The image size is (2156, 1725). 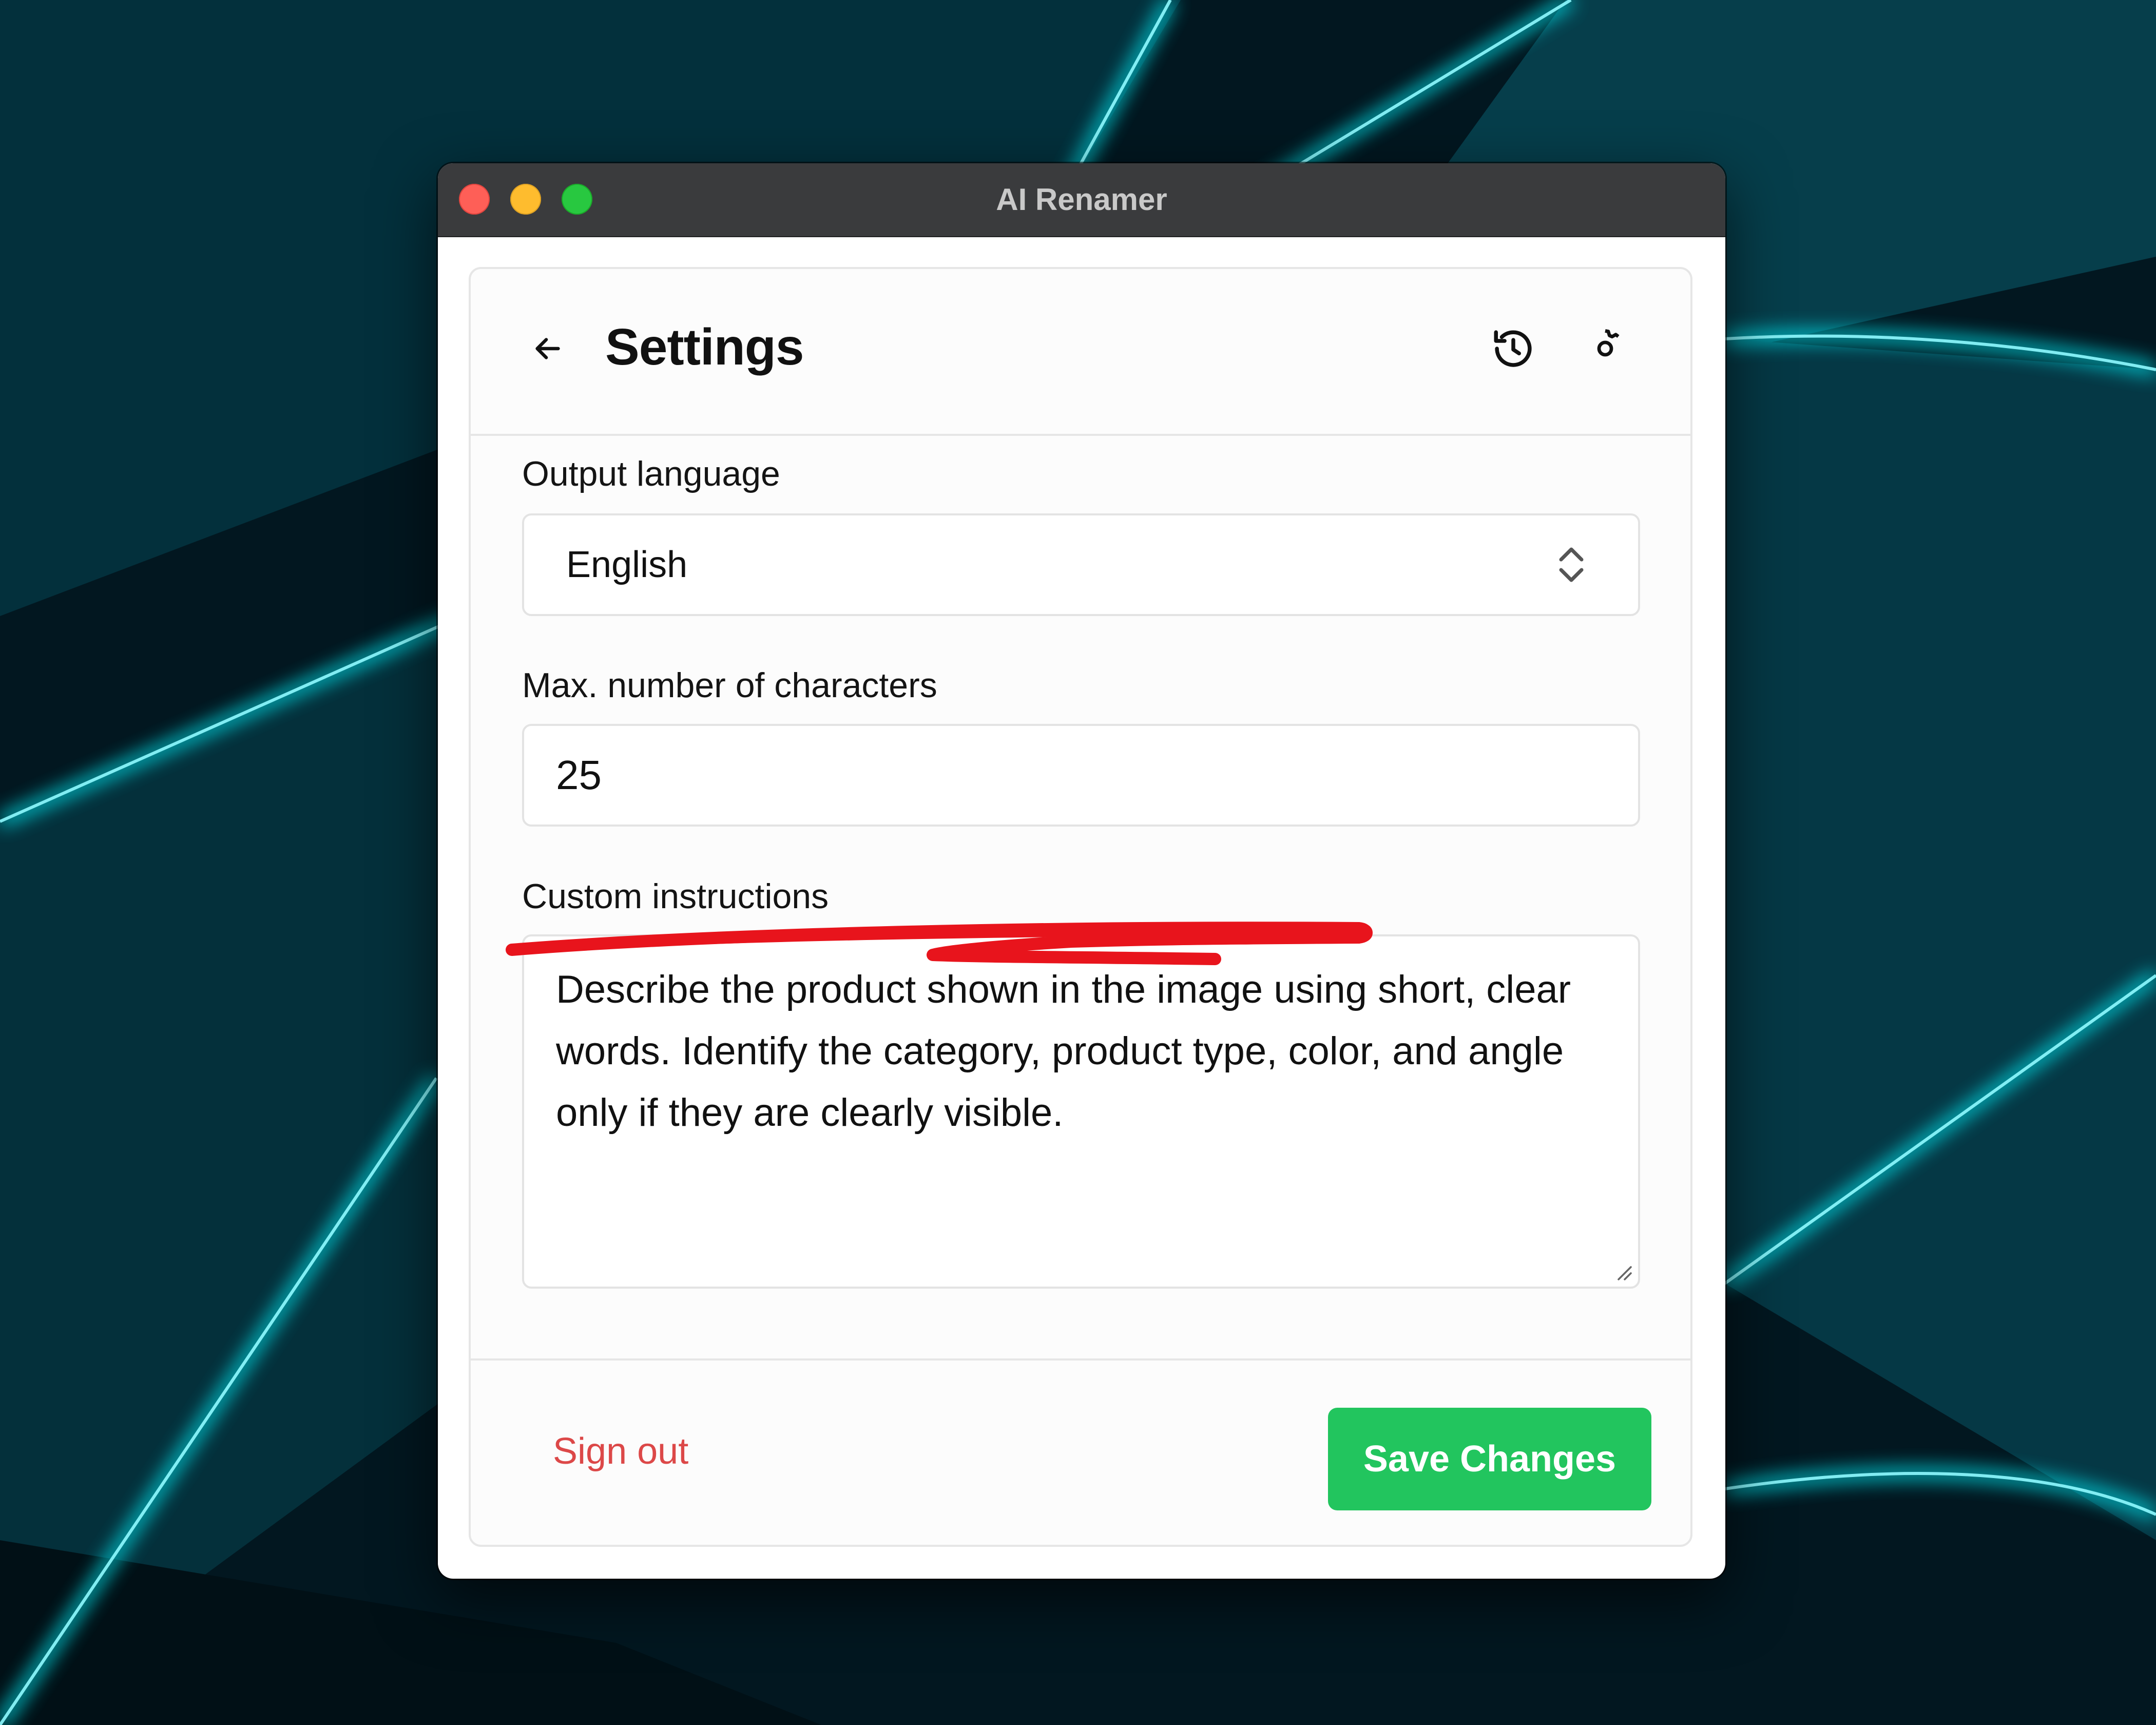 What do you see at coordinates (620, 1451) in the screenshot?
I see `sign-out-link: Sign out` at bounding box center [620, 1451].